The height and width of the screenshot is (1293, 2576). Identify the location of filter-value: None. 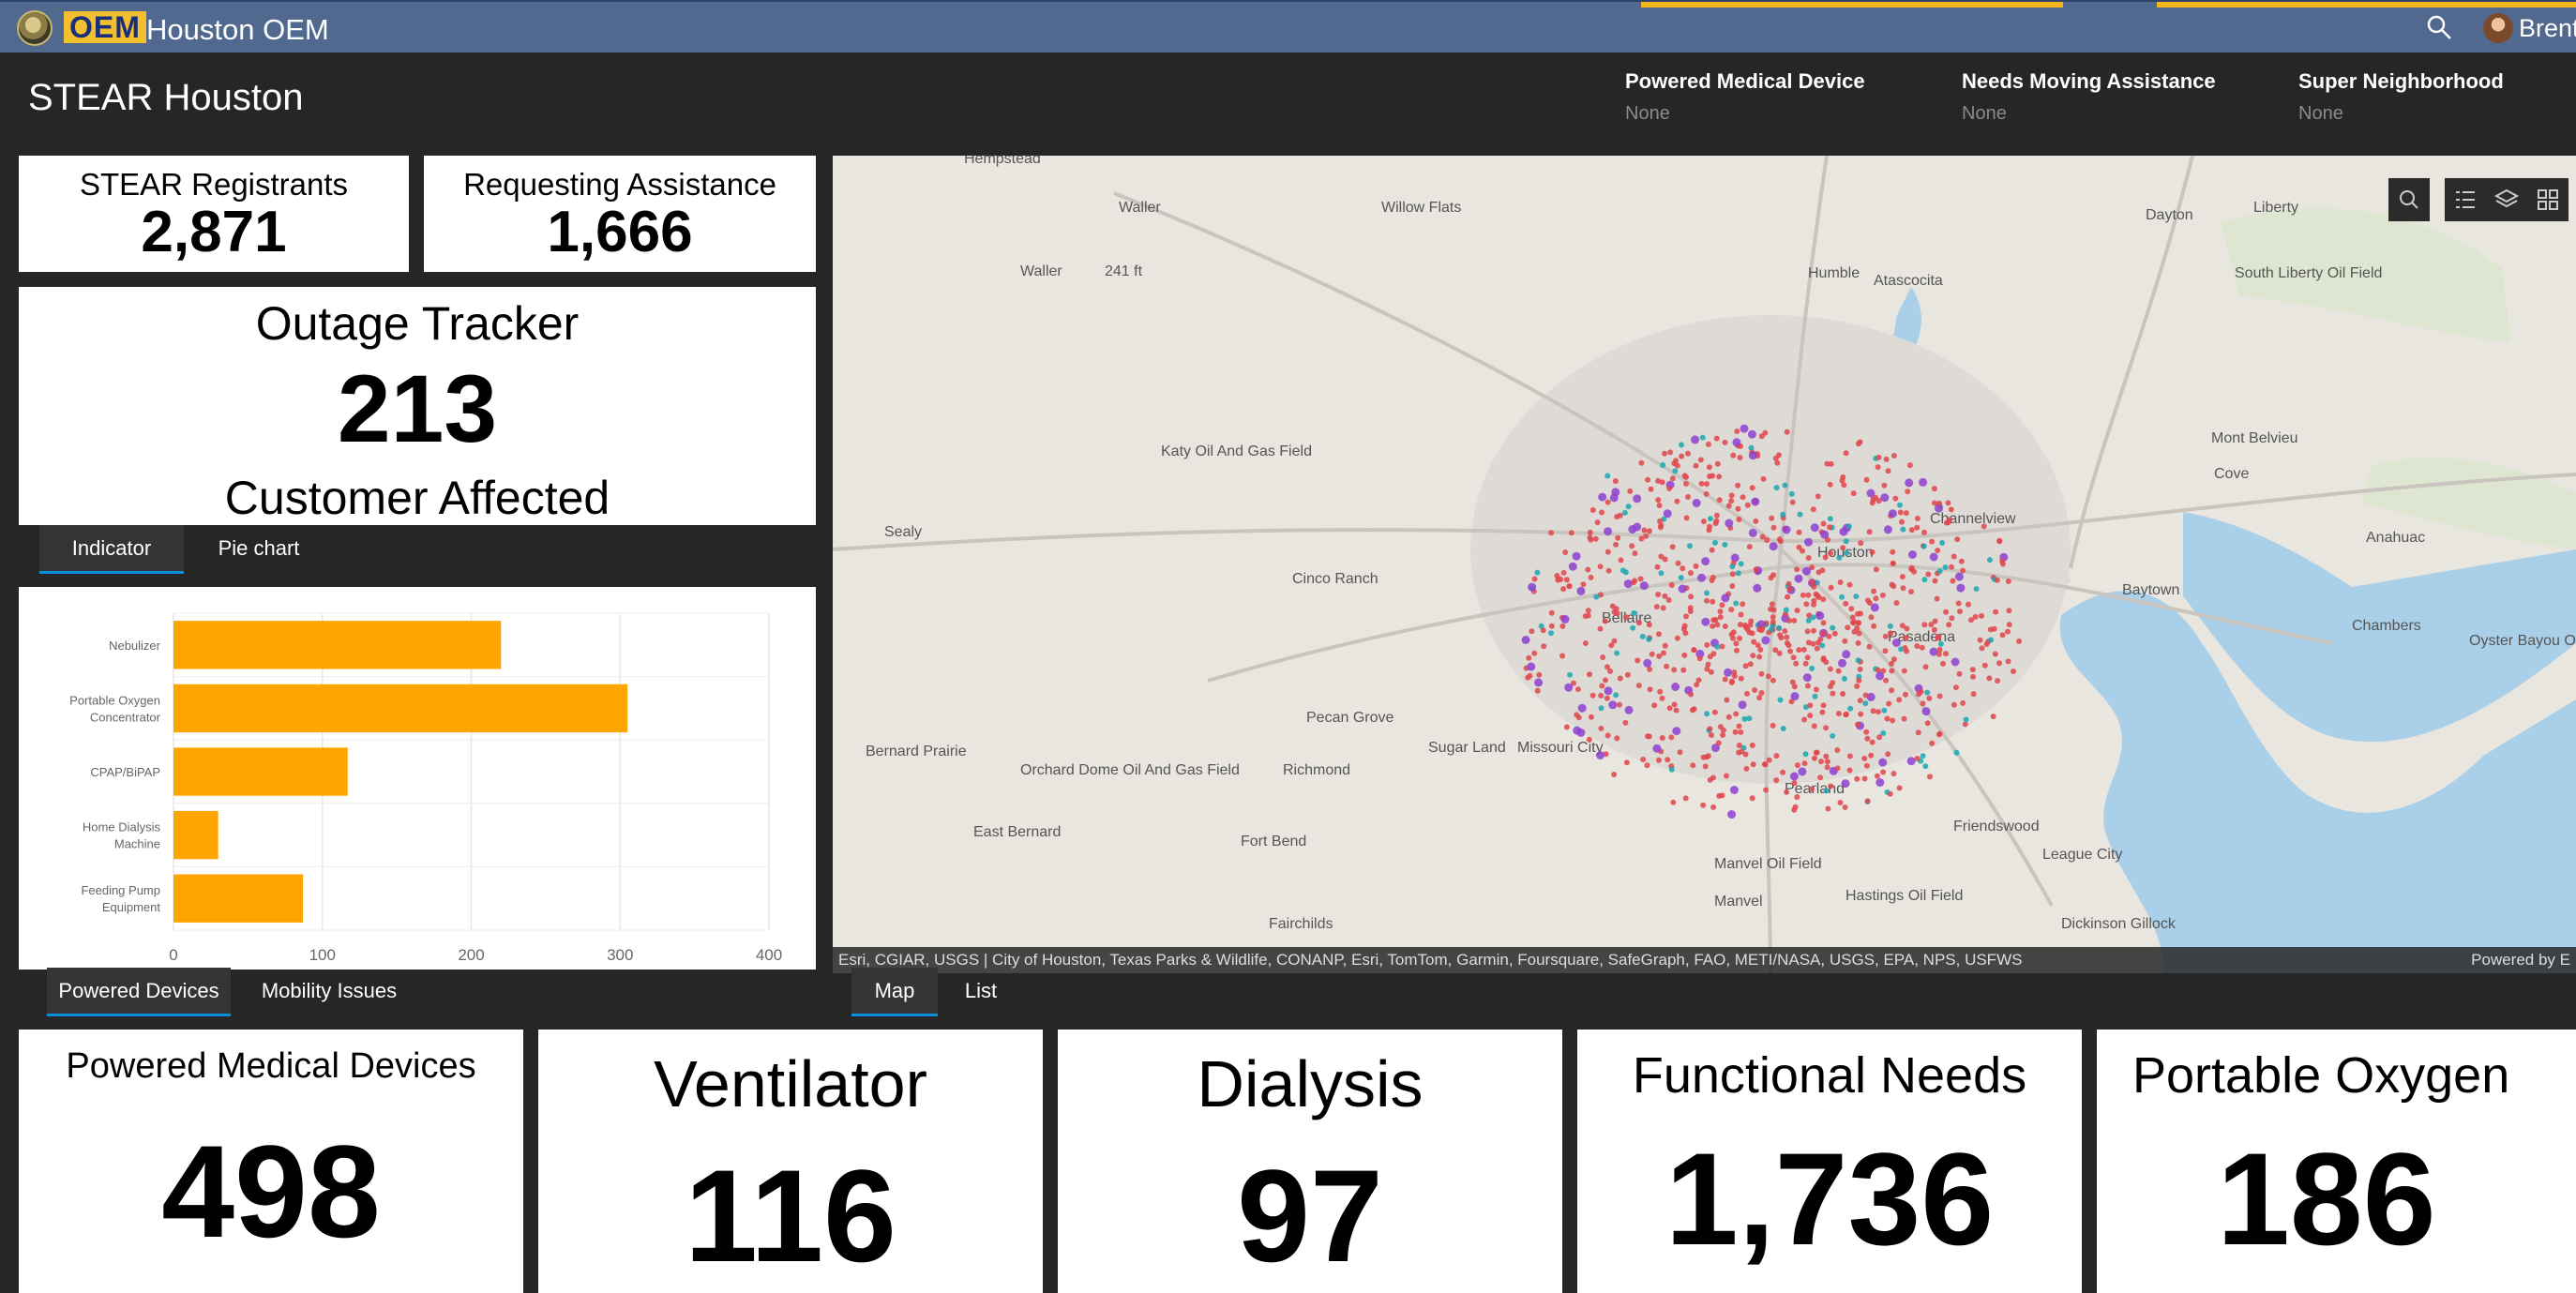
(2089, 114).